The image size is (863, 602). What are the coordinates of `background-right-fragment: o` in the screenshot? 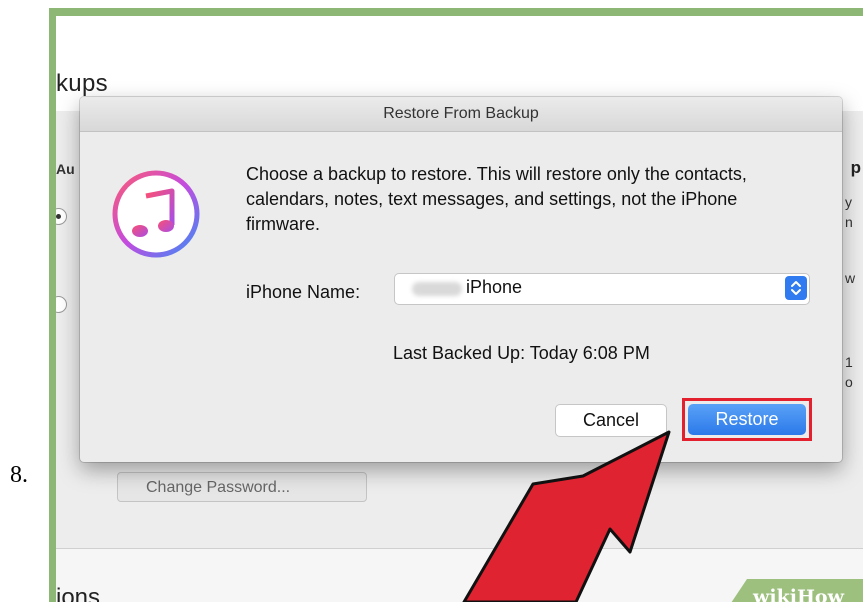 It's located at (849, 382).